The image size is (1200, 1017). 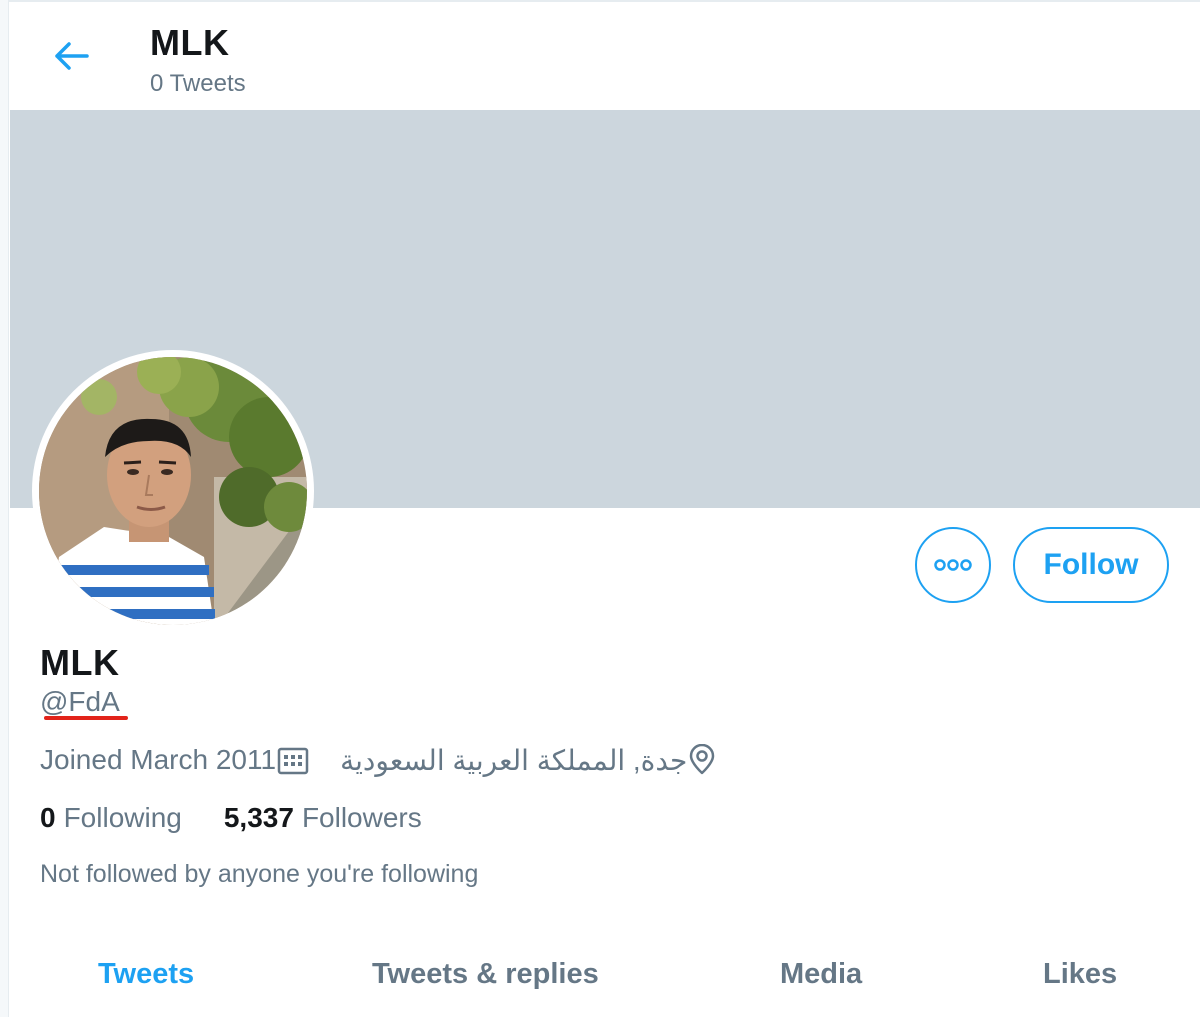 What do you see at coordinates (821, 974) in the screenshot?
I see `tab-media: Media` at bounding box center [821, 974].